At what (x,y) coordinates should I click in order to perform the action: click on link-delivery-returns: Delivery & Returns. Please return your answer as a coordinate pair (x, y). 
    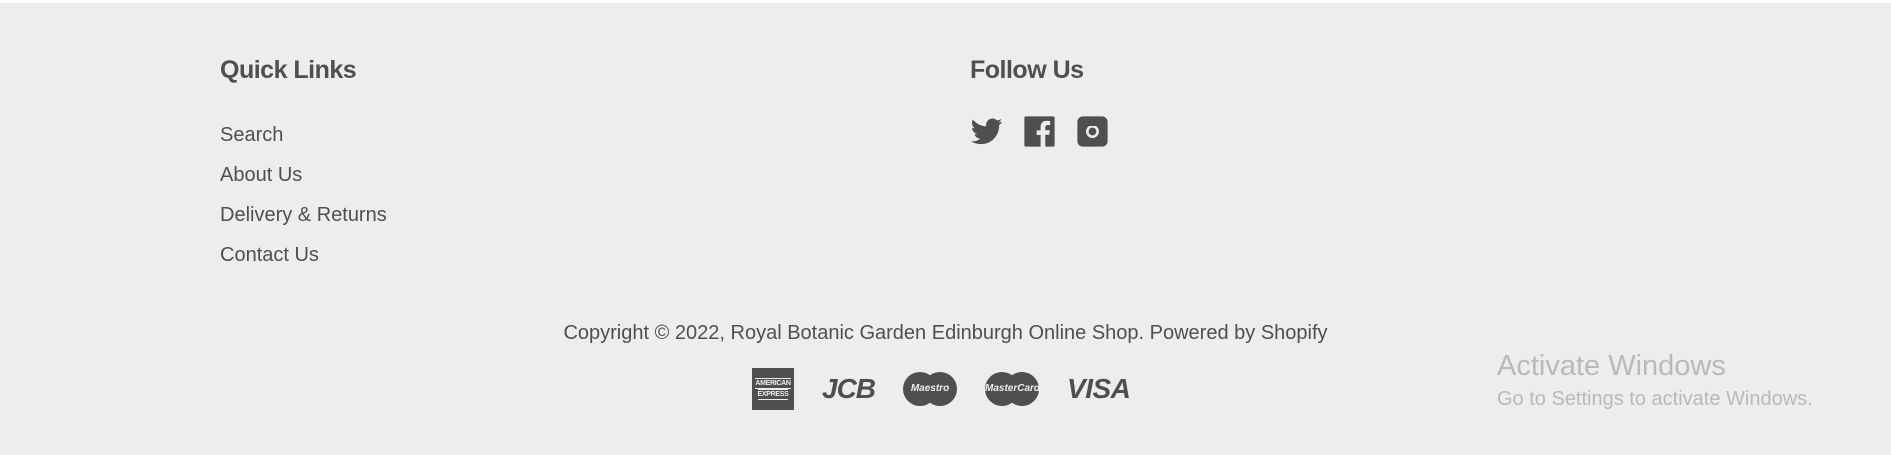
    Looking at the image, I should click on (303, 215).